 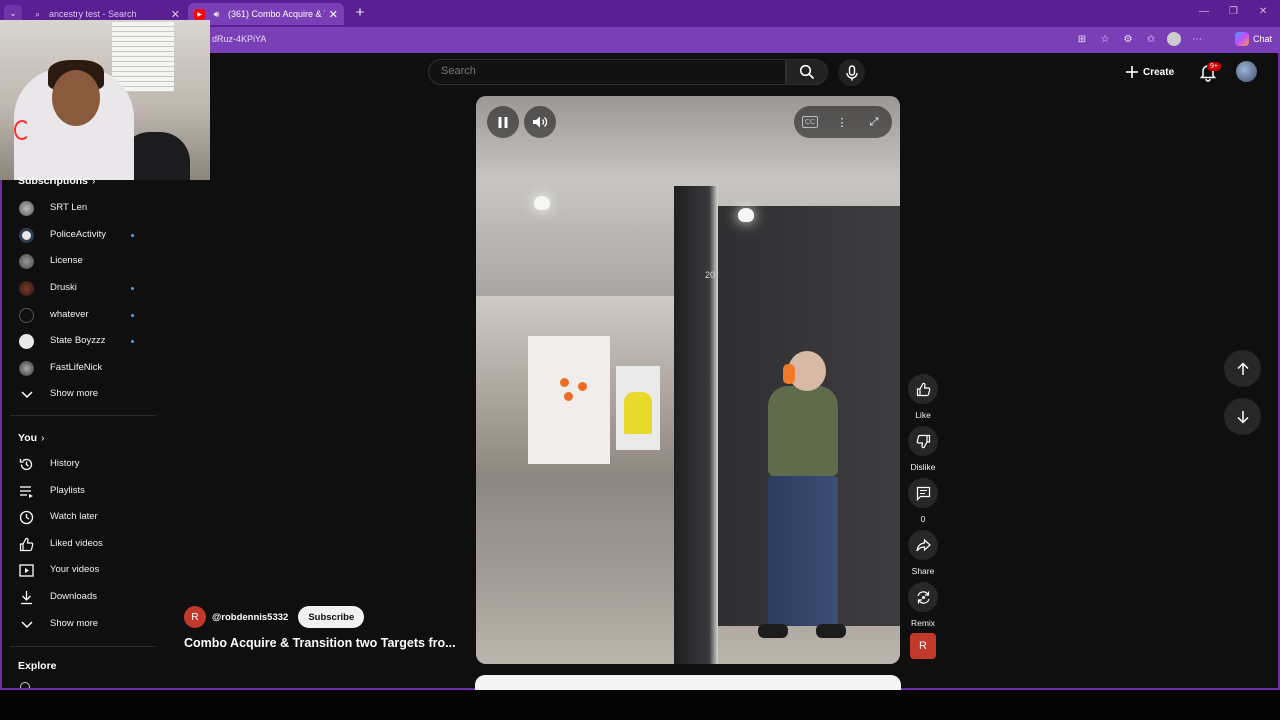 I want to click on video-controls-group: CC ⋮ ⤢, so click(x=843, y=122).